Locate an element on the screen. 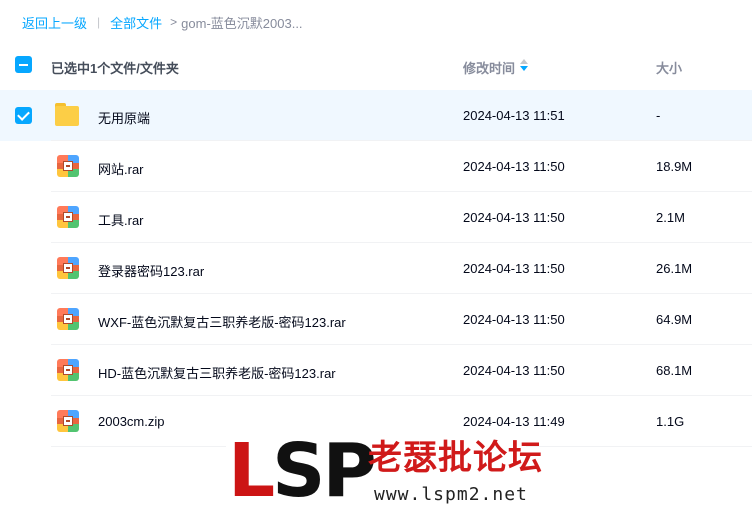  file-size: 68.1M is located at coordinates (674, 370).